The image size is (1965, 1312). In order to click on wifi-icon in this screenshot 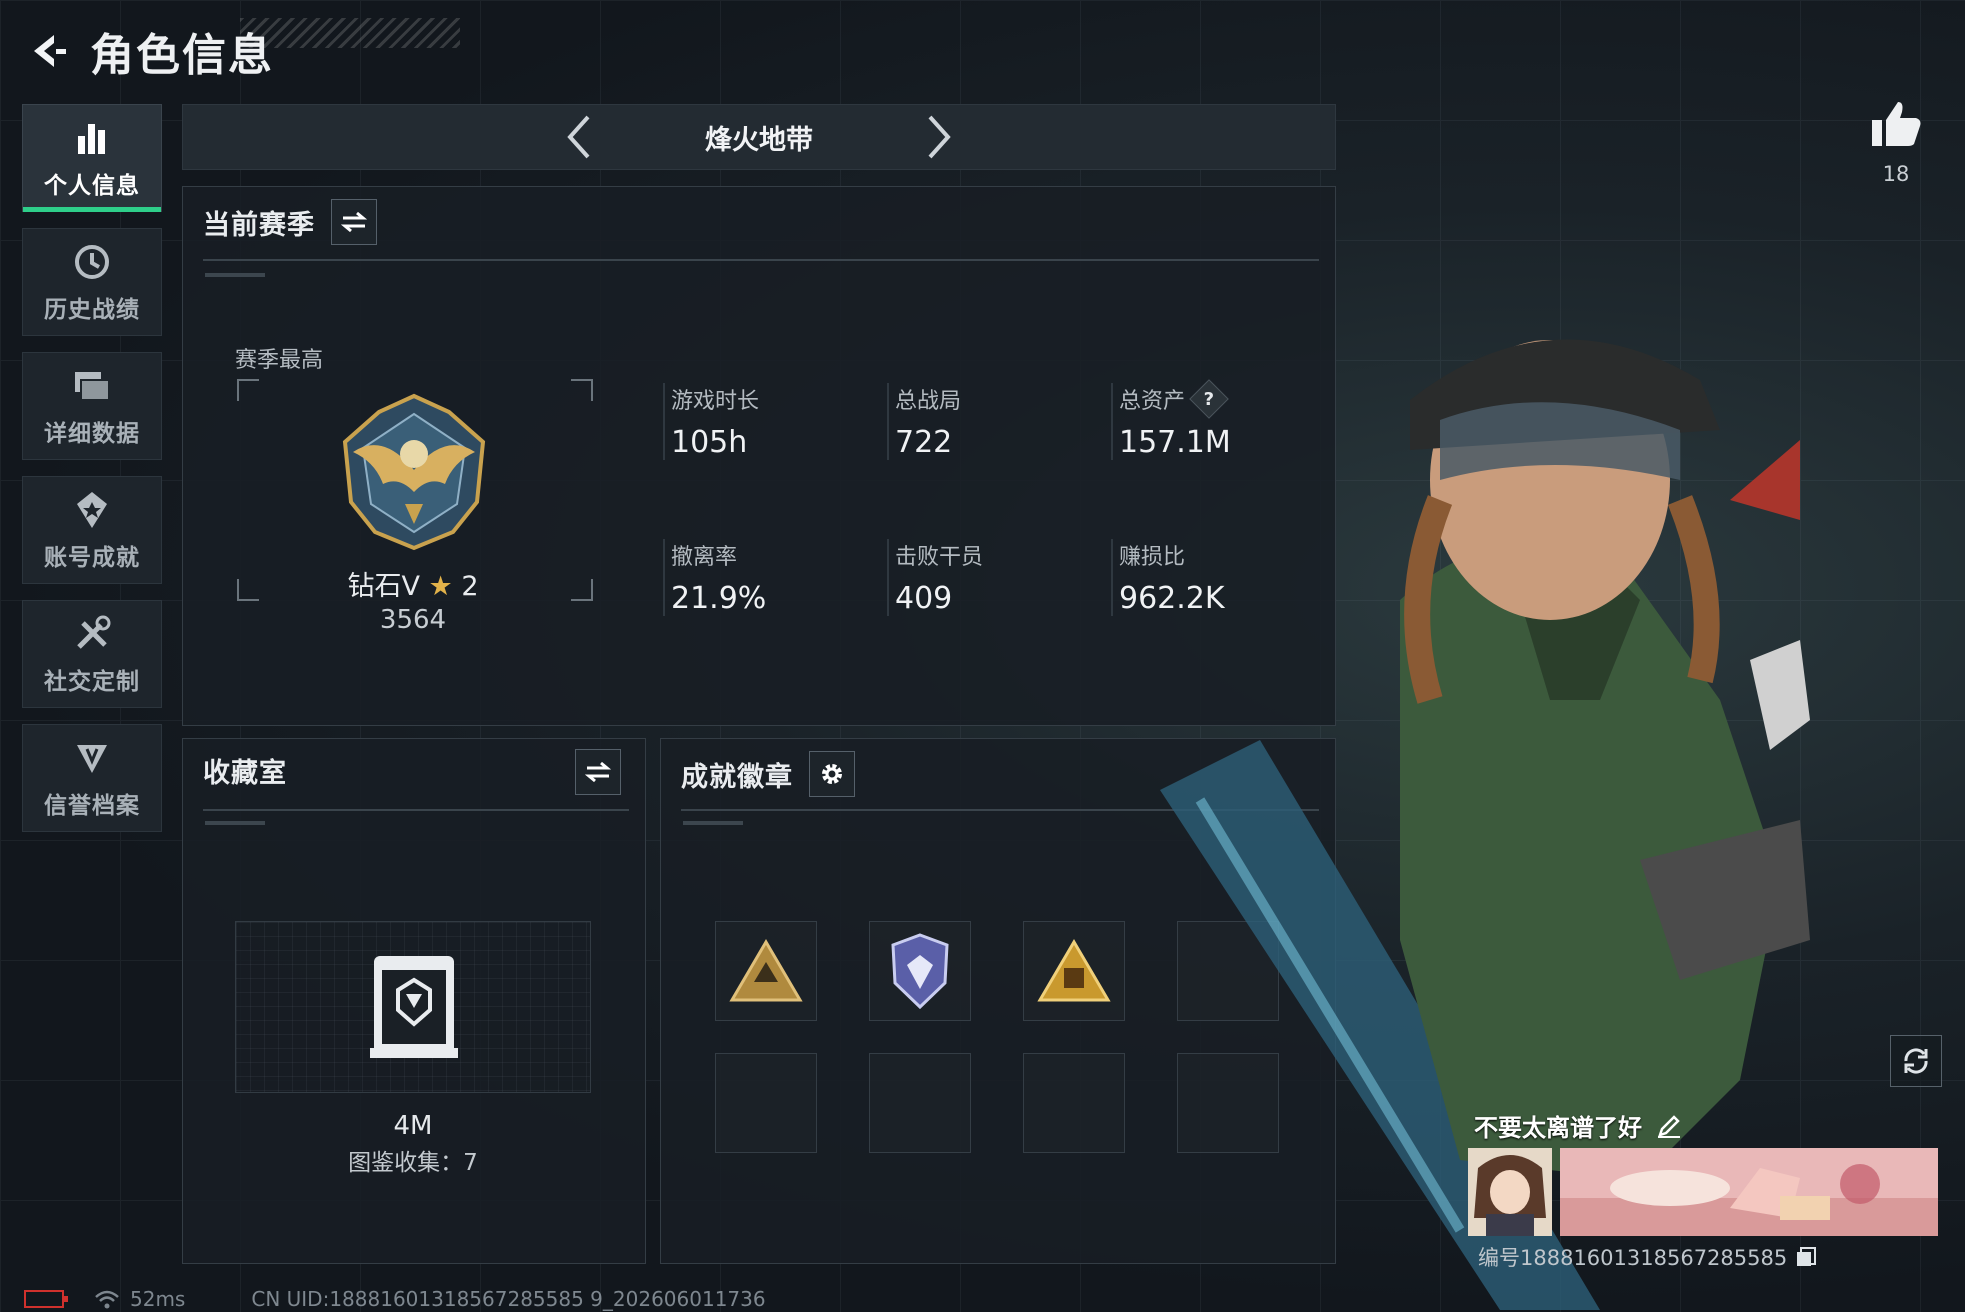, I will do `click(107, 1299)`.